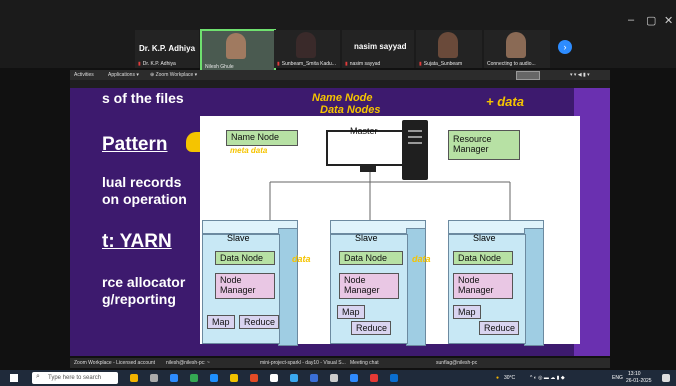 This screenshot has width=676, height=386. I want to click on chrome-icon, so click(194, 378).